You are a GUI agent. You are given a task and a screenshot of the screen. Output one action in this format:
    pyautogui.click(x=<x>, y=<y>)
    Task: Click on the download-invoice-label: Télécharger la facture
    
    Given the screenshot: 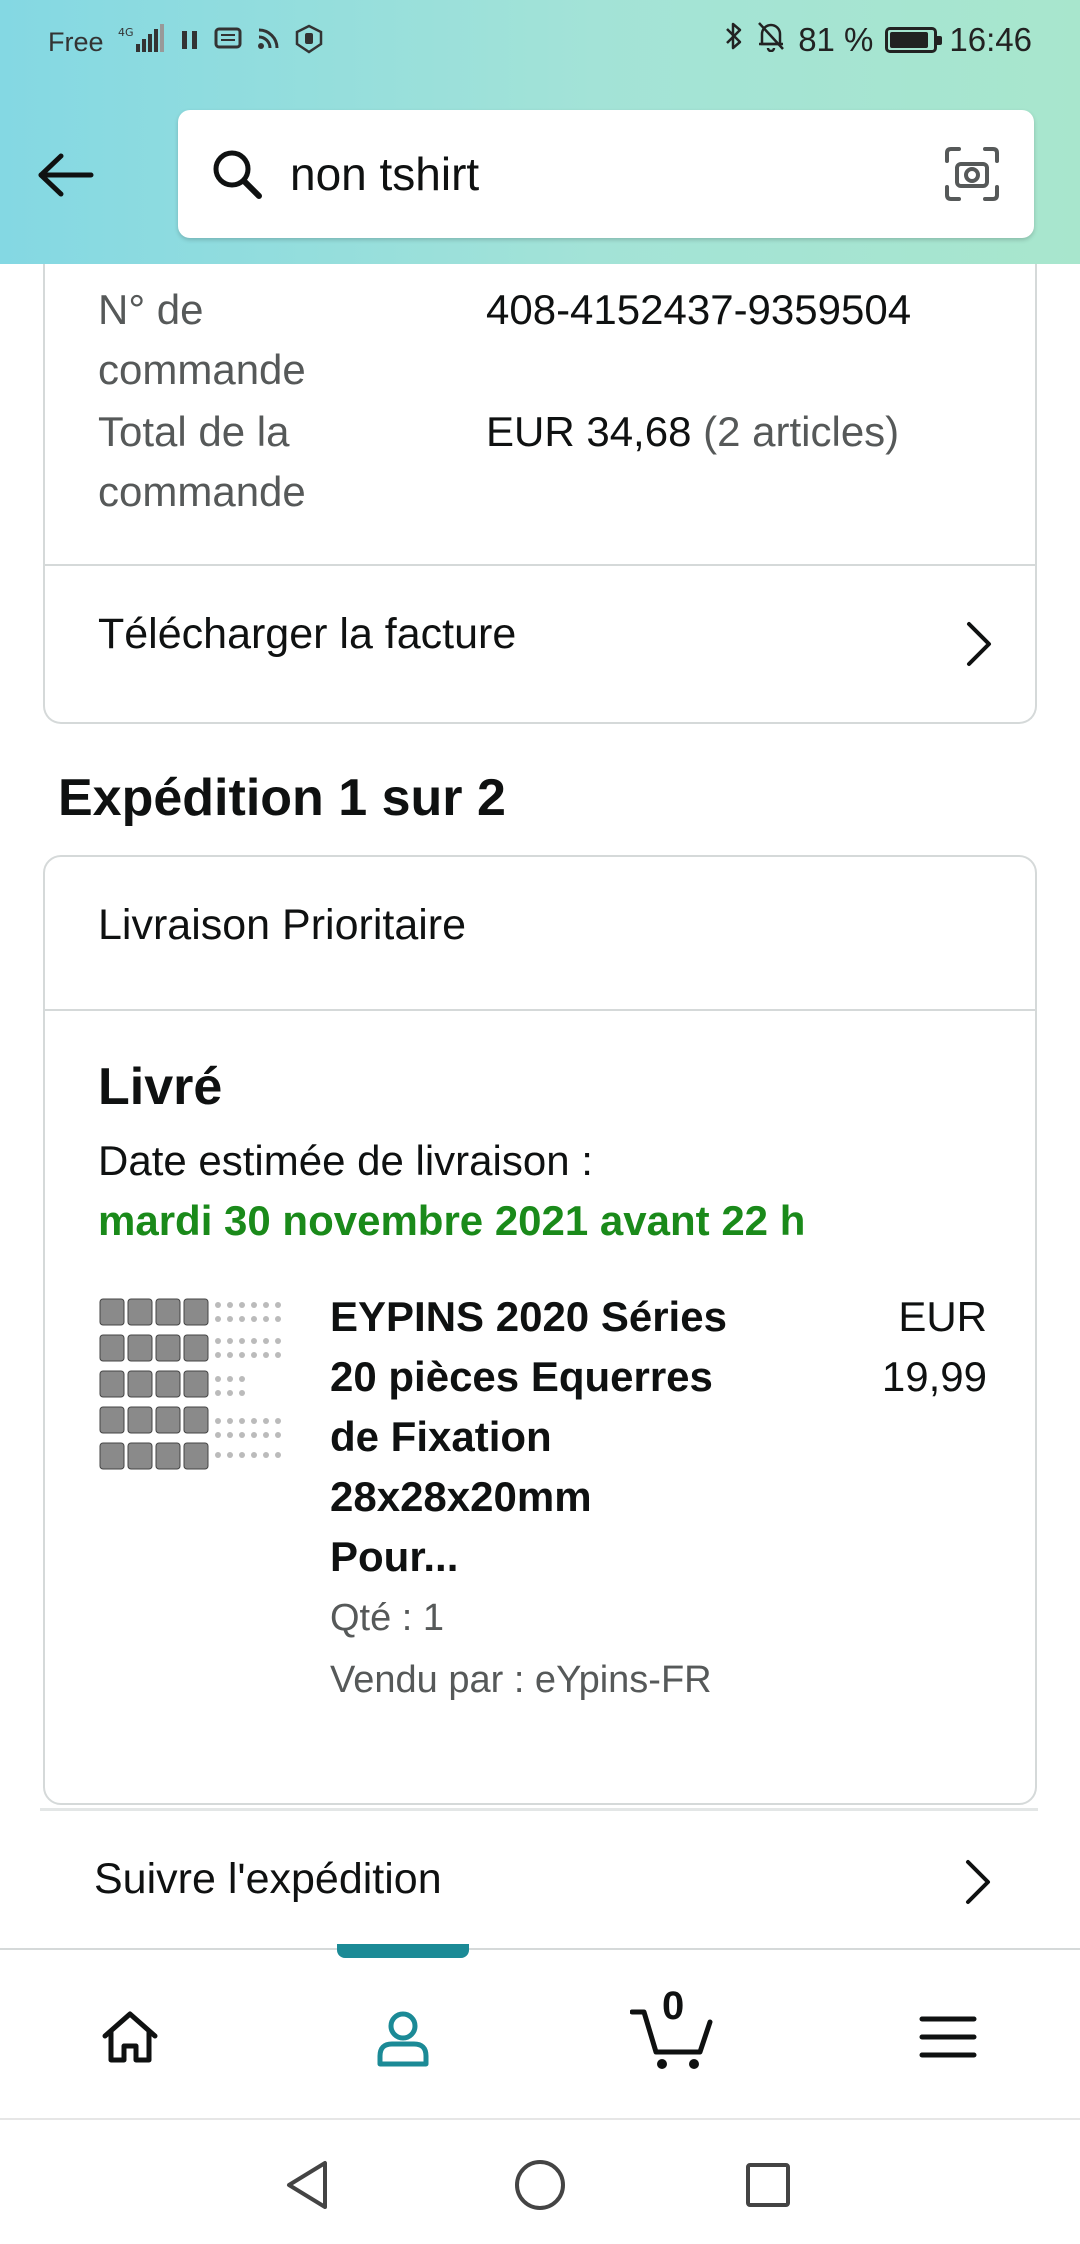 What is the action you would take?
    pyautogui.click(x=307, y=634)
    